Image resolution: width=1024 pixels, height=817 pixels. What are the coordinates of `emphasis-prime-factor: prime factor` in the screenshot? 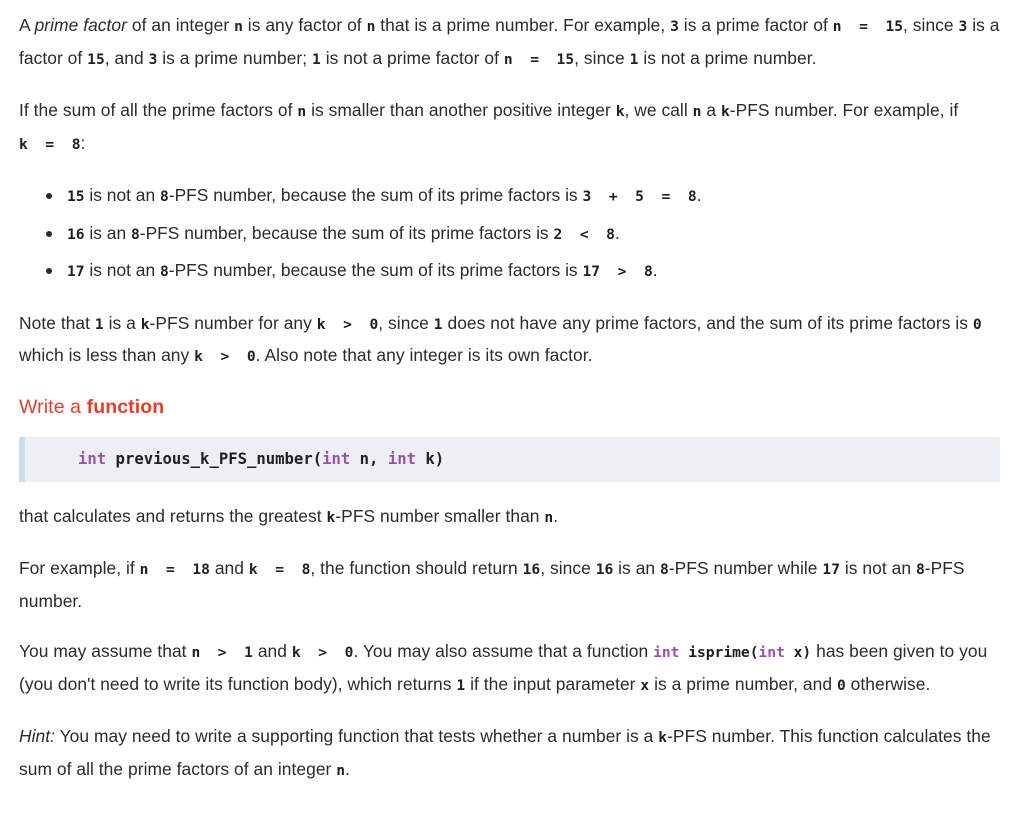 It's located at (80, 25).